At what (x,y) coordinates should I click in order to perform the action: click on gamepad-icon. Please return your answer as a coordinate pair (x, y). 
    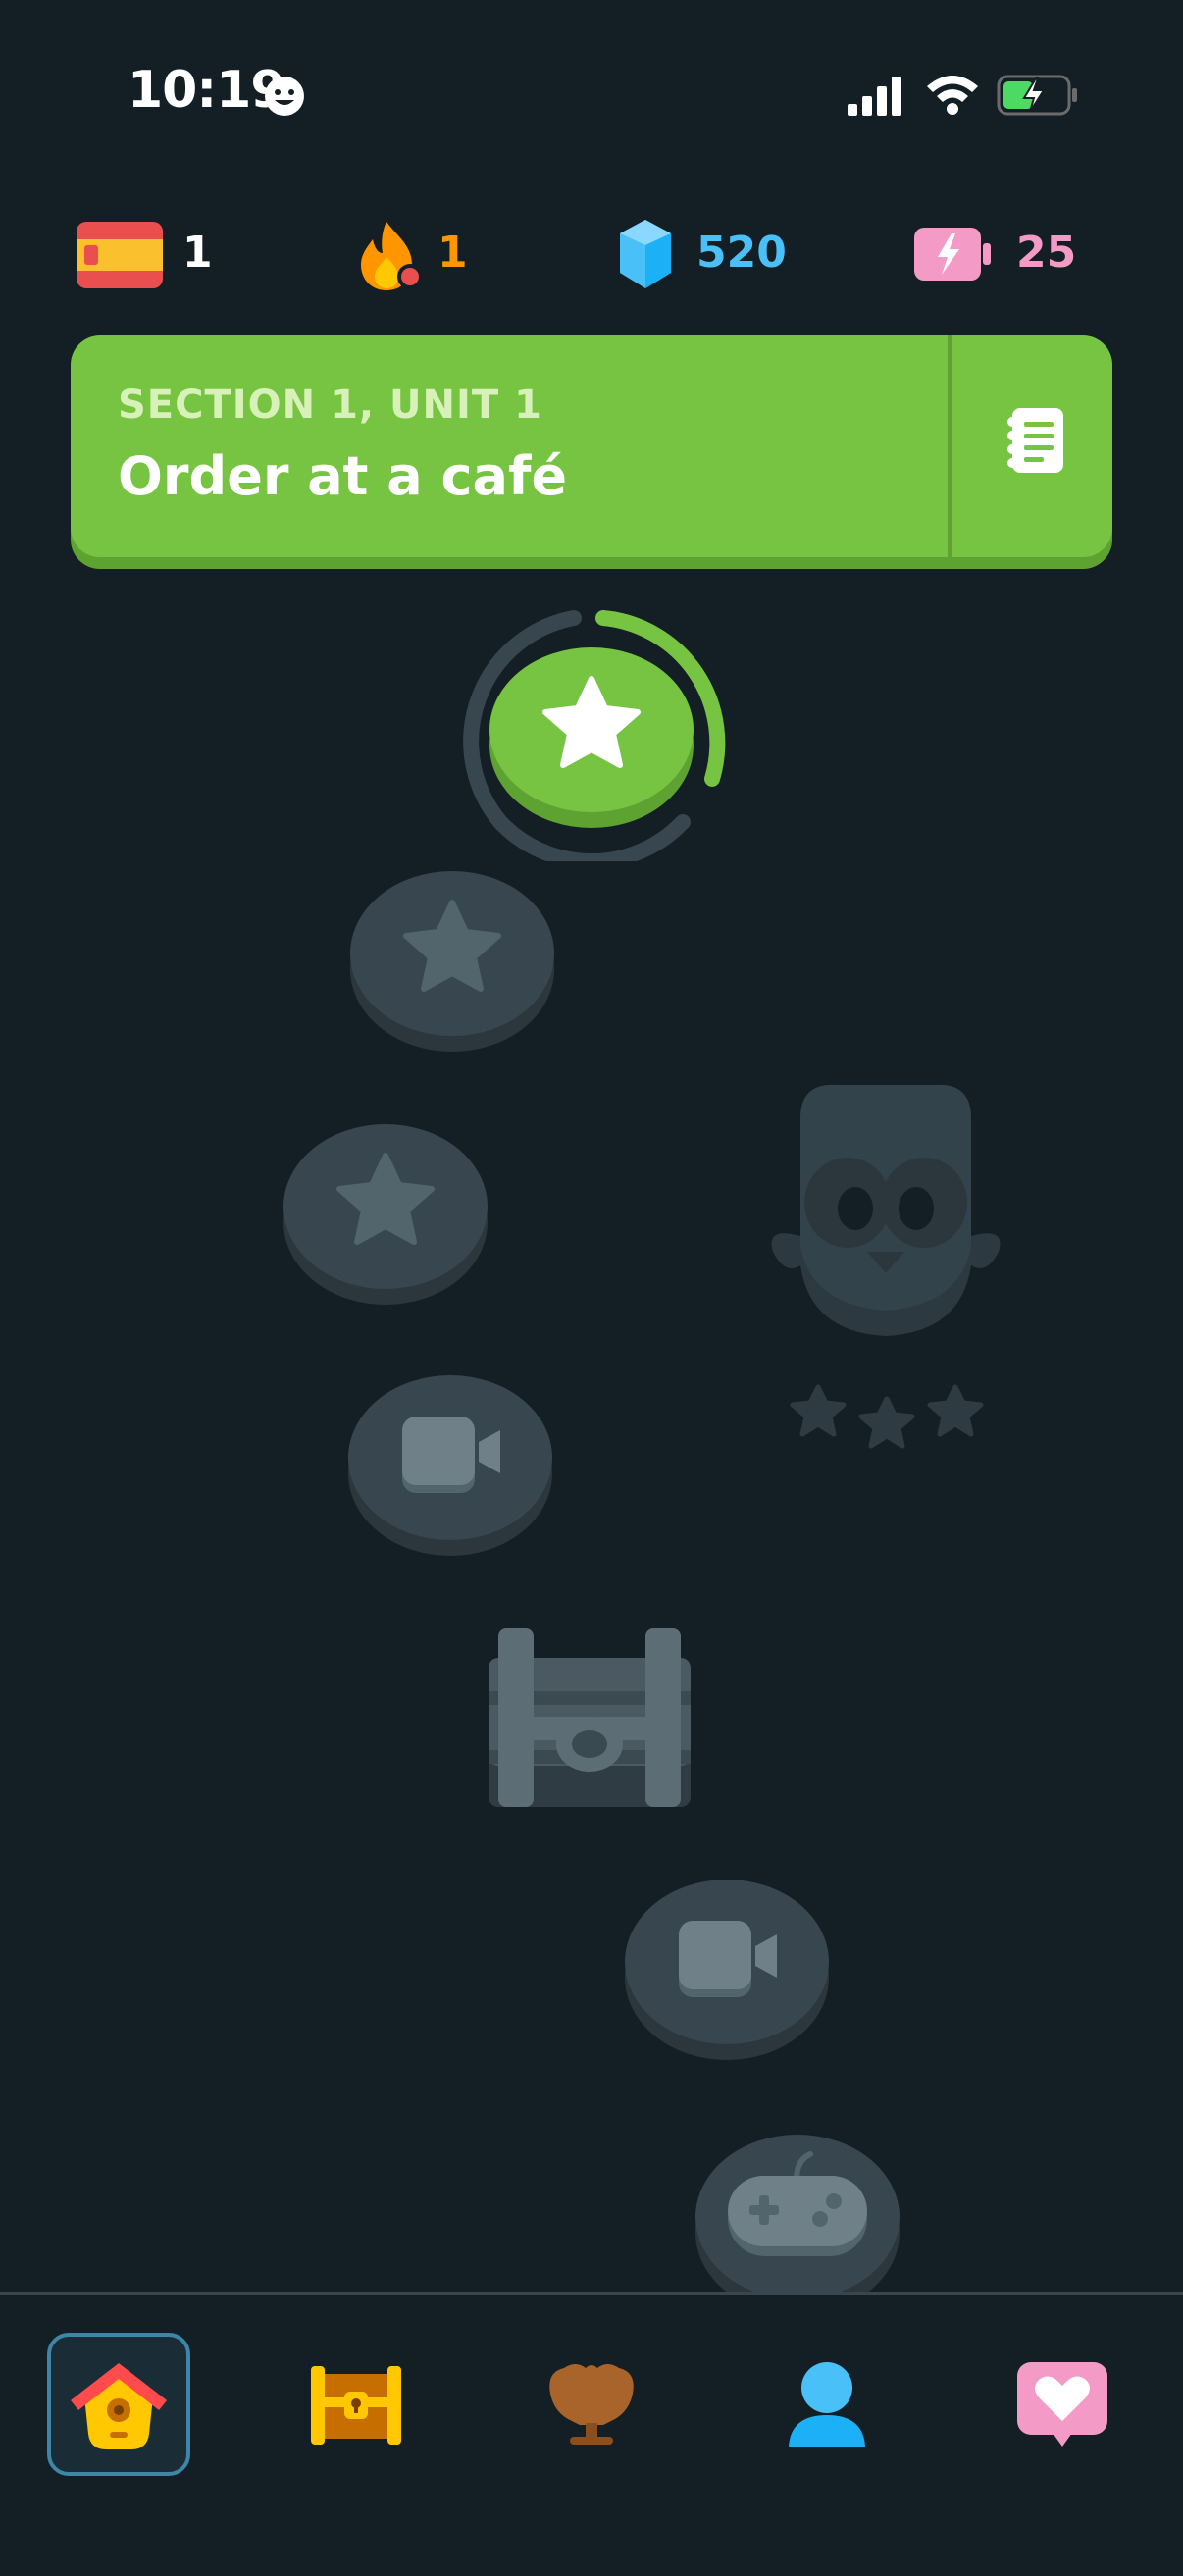
    Looking at the image, I should click on (798, 2225).